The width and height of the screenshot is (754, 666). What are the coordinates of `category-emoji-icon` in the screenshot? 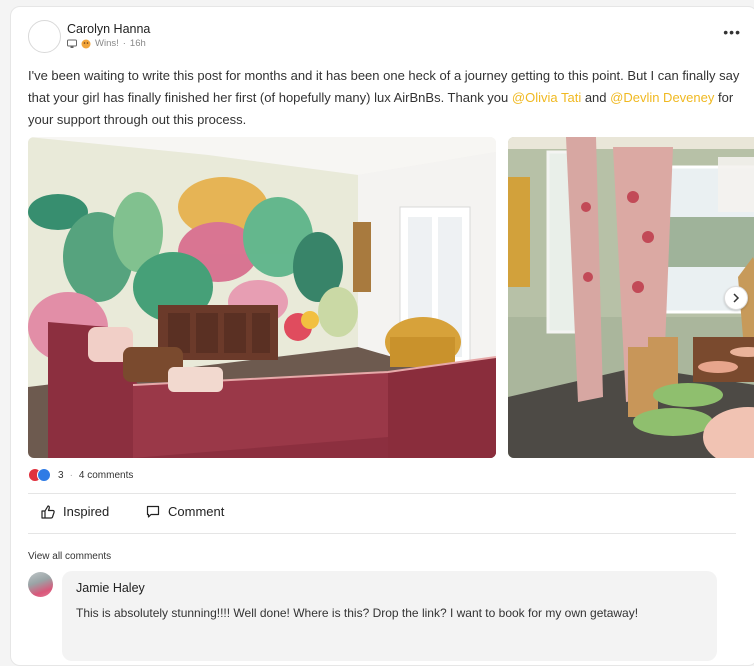 It's located at (86, 43).